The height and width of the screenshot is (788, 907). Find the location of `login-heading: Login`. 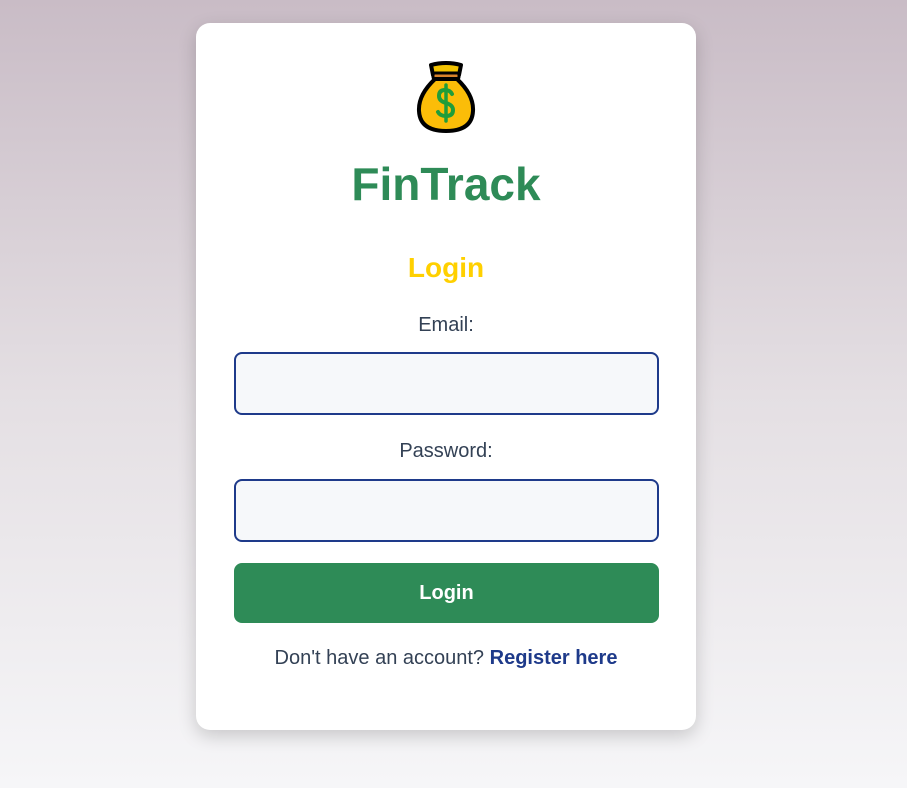

login-heading: Login is located at coordinates (446, 267).